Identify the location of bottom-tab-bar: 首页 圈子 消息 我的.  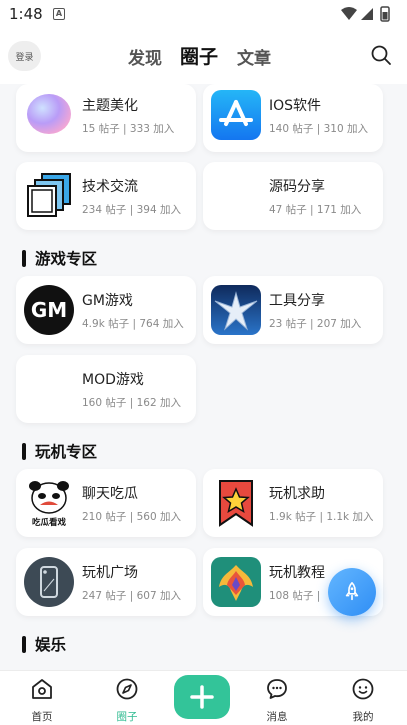
(203, 697).